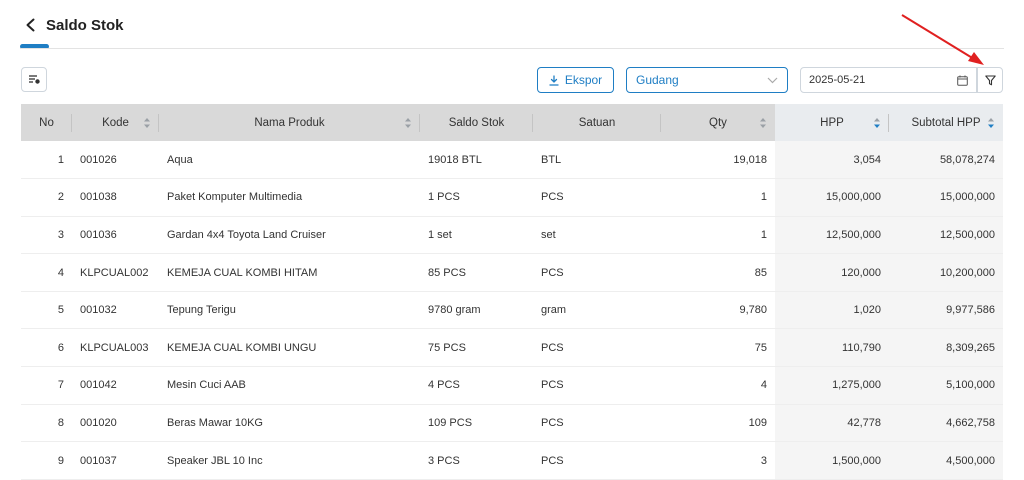 This screenshot has width=1024, height=480. Describe the element at coordinates (476, 348) in the screenshot. I see `cell-saldo-stok: 75 PCS` at that location.